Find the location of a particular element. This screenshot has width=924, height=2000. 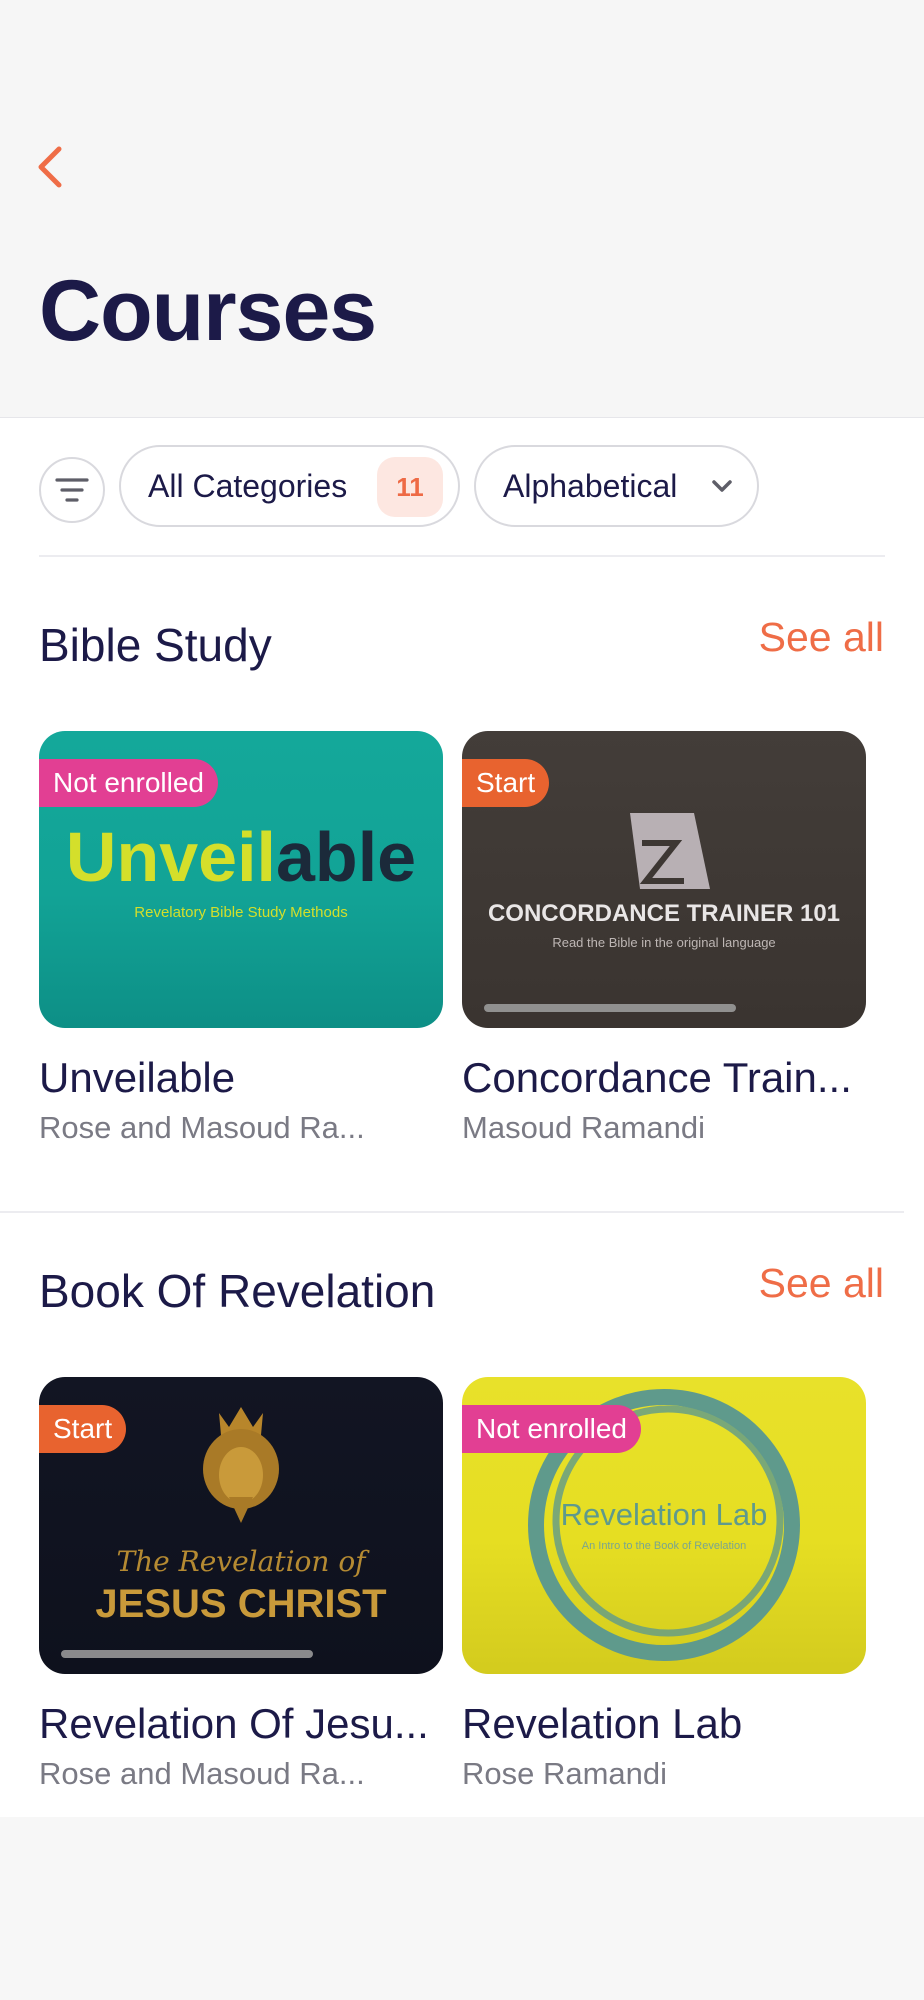

chevron-left-icon is located at coordinates (50, 167).